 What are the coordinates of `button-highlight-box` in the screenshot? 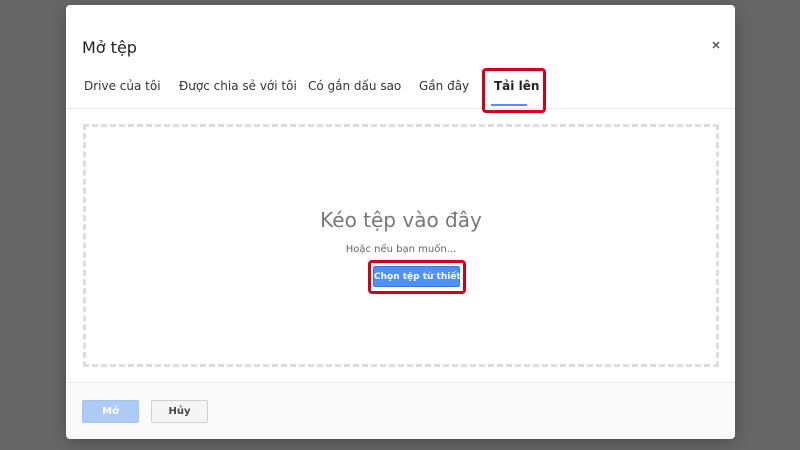 It's located at (417, 277).